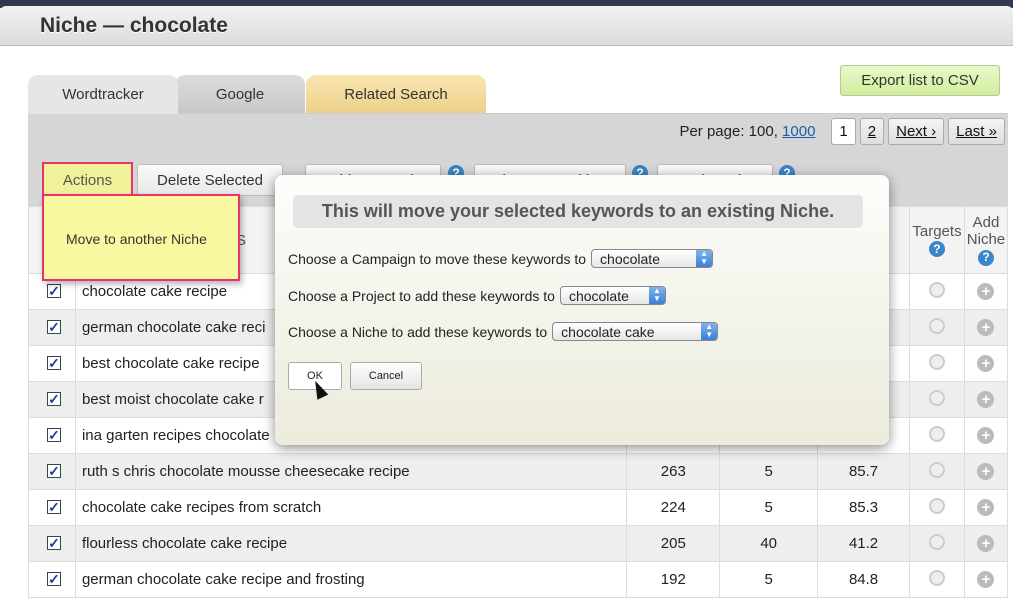  Describe the element at coordinates (986, 240) in the screenshot. I see `add-niche-header: Add Niche?` at that location.